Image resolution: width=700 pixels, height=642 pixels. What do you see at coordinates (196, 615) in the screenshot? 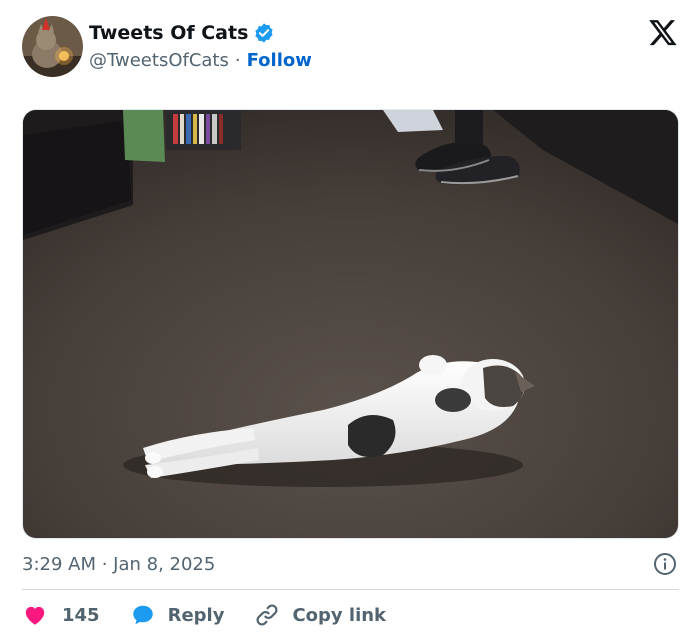
I see `reply-label: Reply` at bounding box center [196, 615].